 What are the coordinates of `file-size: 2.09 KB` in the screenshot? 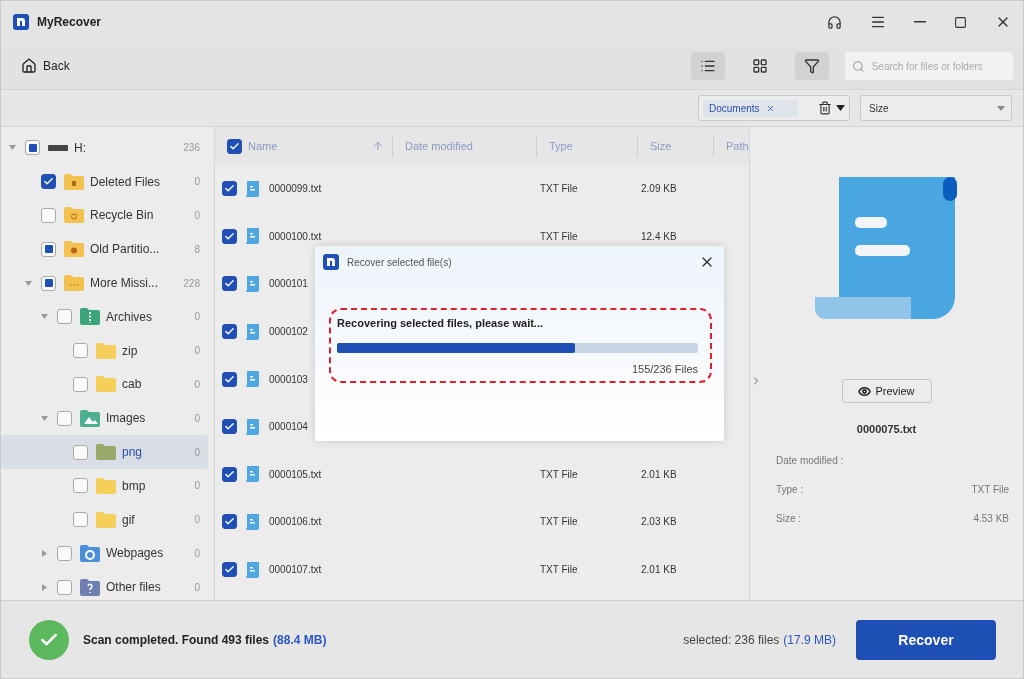 It's located at (659, 189).